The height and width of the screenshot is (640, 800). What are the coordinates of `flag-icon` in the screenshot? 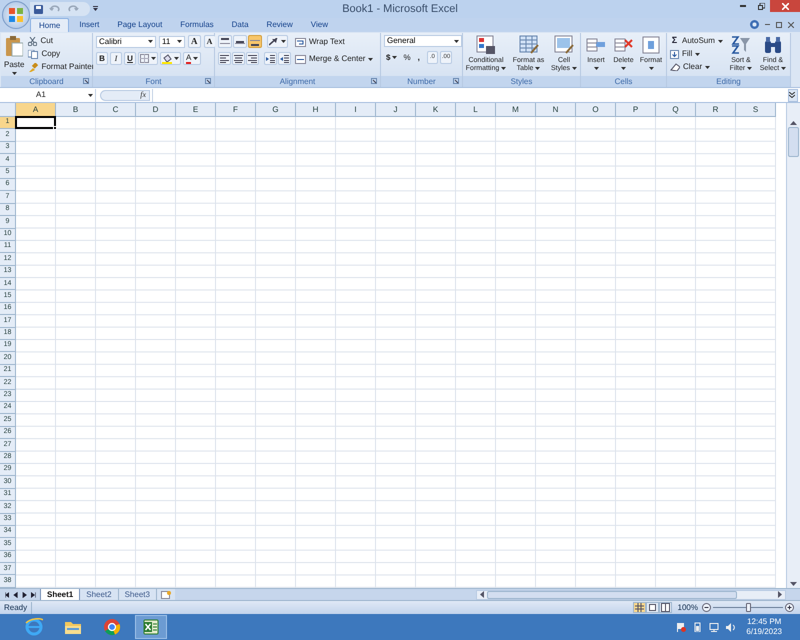 It's located at (681, 627).